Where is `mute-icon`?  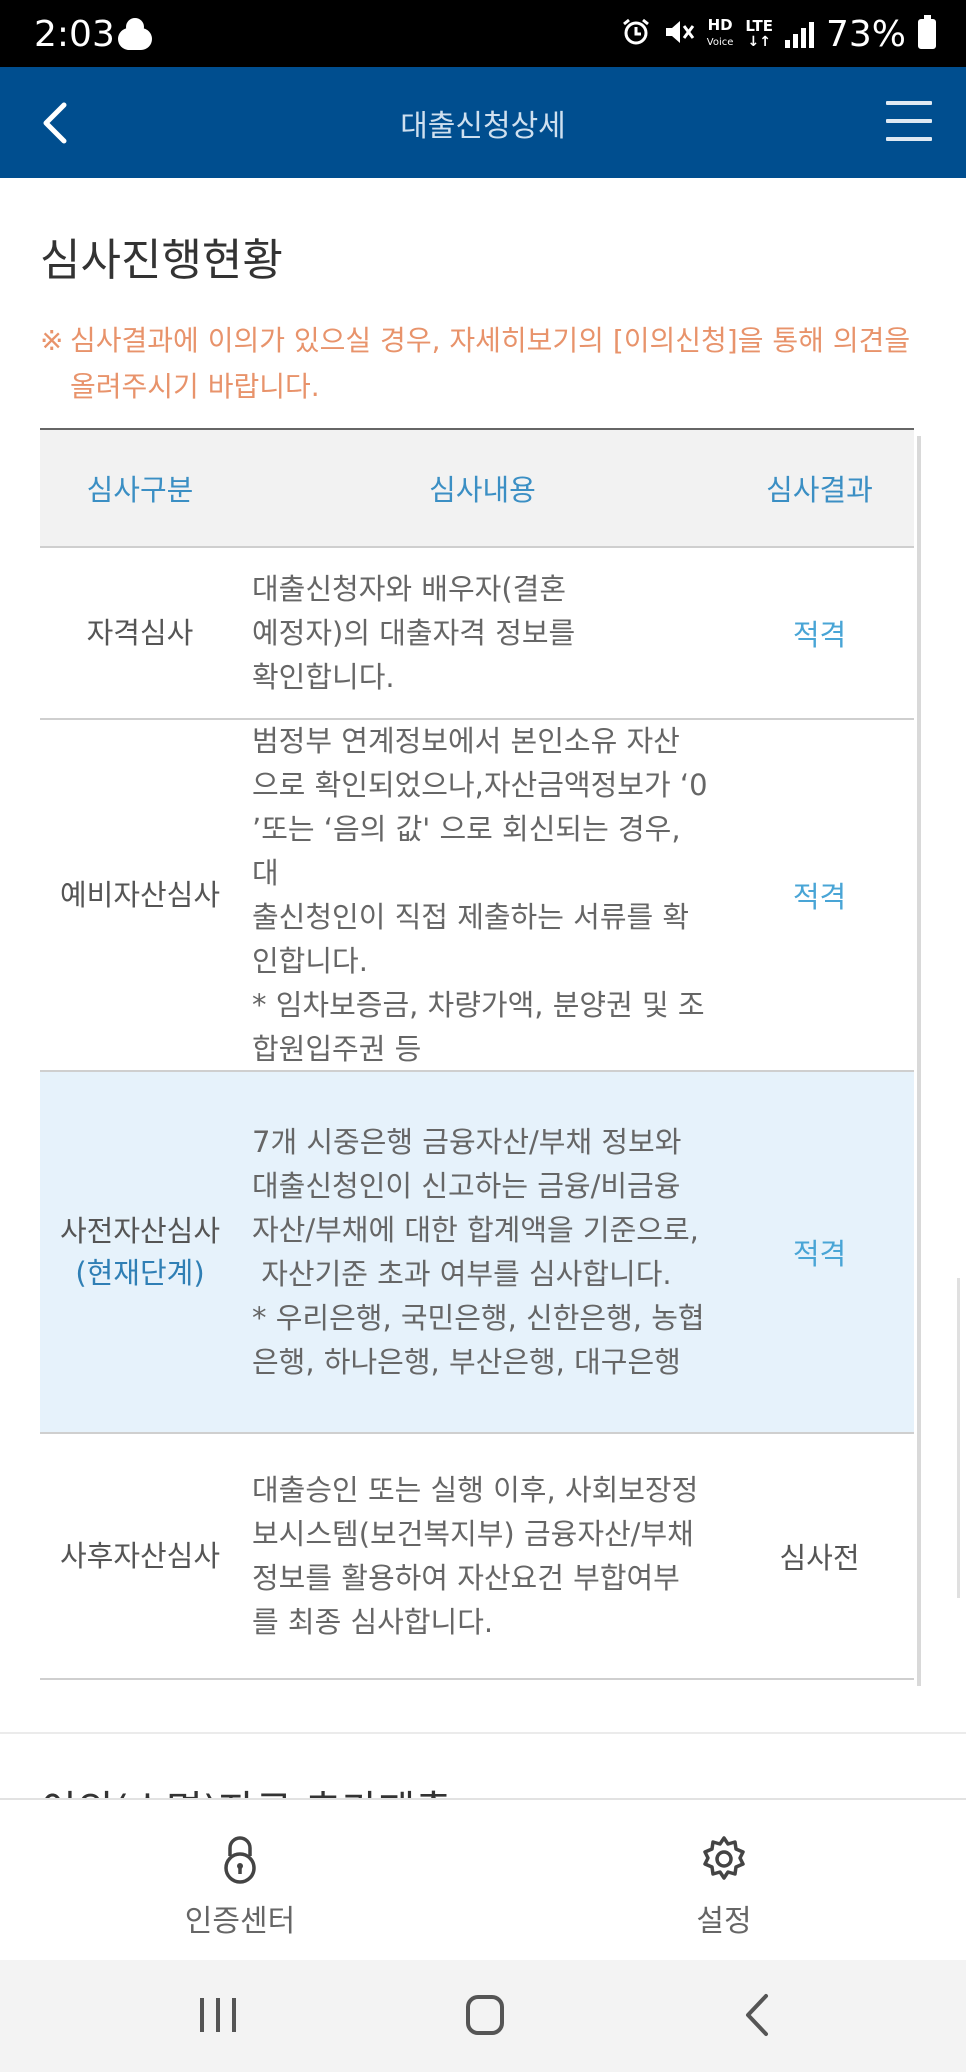 mute-icon is located at coordinates (679, 34).